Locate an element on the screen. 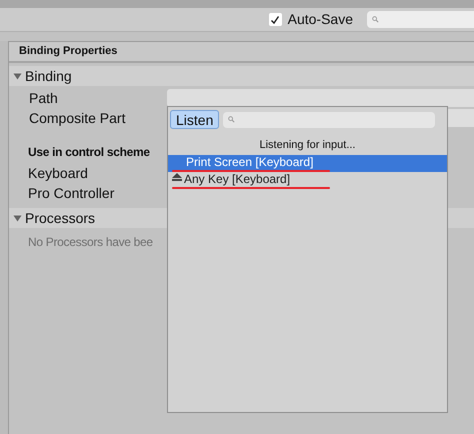 This screenshot has width=474, height=434. auto-save-label: Auto-Save is located at coordinates (320, 19).